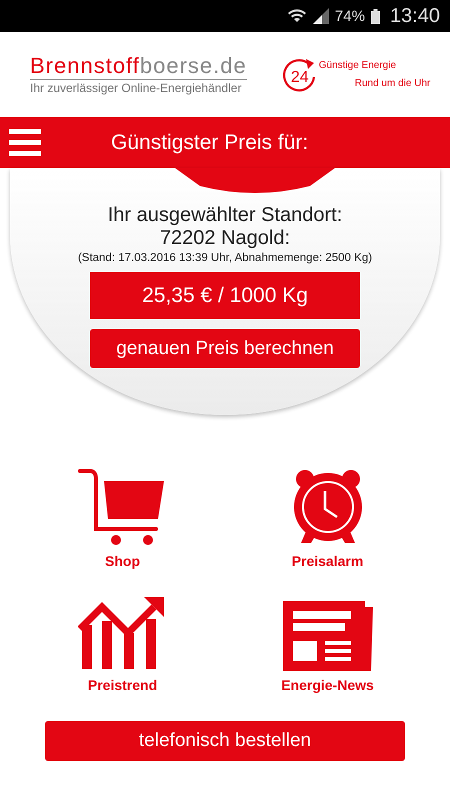 Image resolution: width=450 pixels, height=800 pixels. I want to click on menu-label: Preistrend, so click(123, 685).